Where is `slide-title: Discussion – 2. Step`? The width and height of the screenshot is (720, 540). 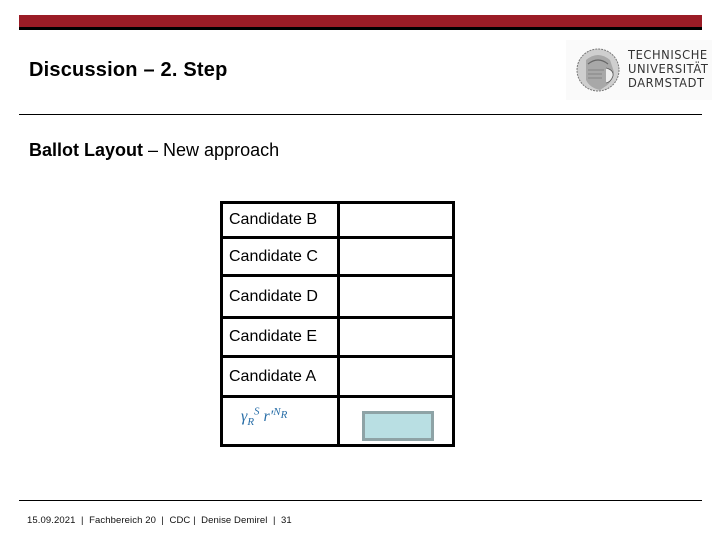
slide-title: Discussion – 2. Step is located at coordinates (128, 70).